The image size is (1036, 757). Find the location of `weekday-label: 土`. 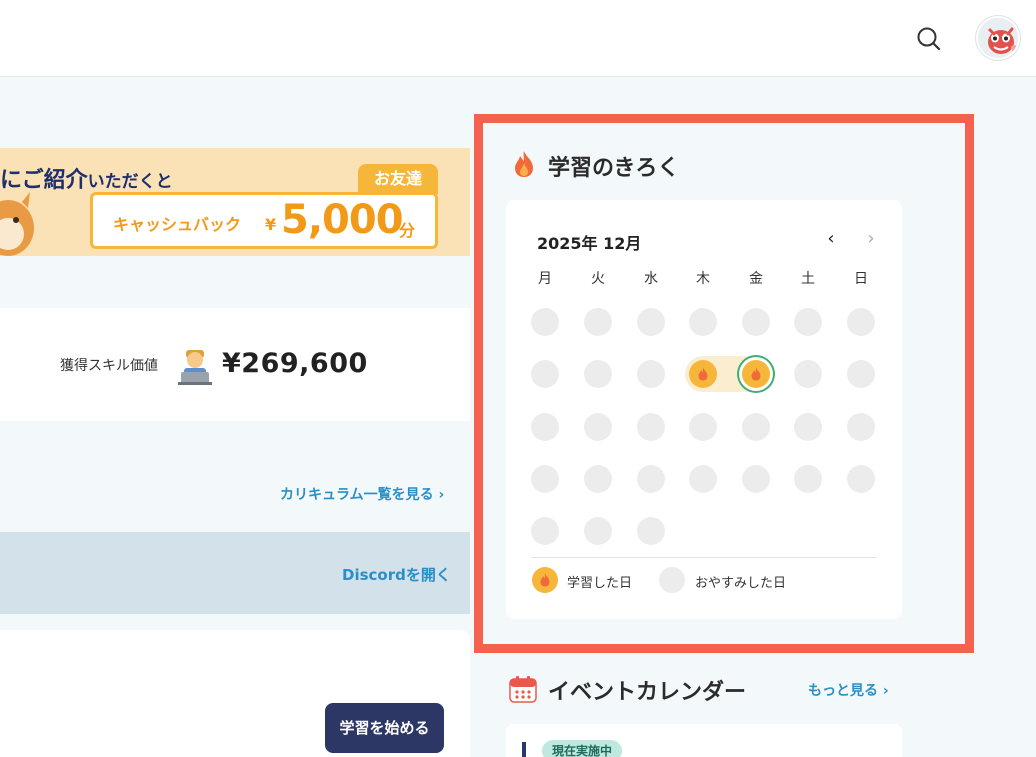

weekday-label: 土 is located at coordinates (808, 279).